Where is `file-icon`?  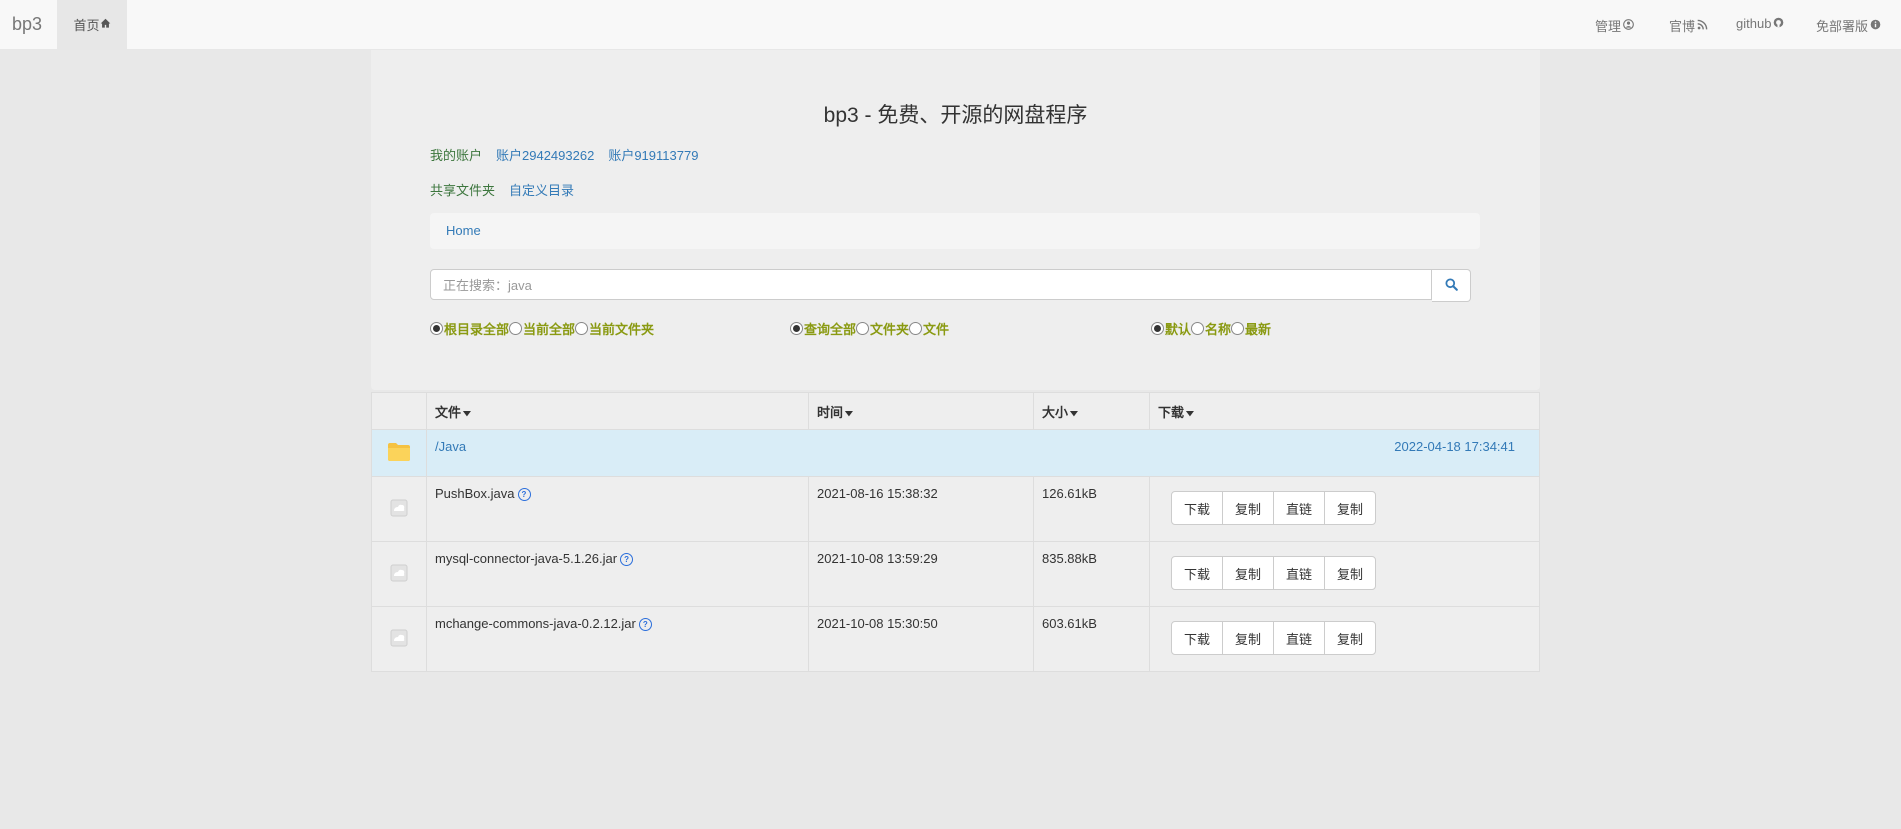
file-icon is located at coordinates (399, 639).